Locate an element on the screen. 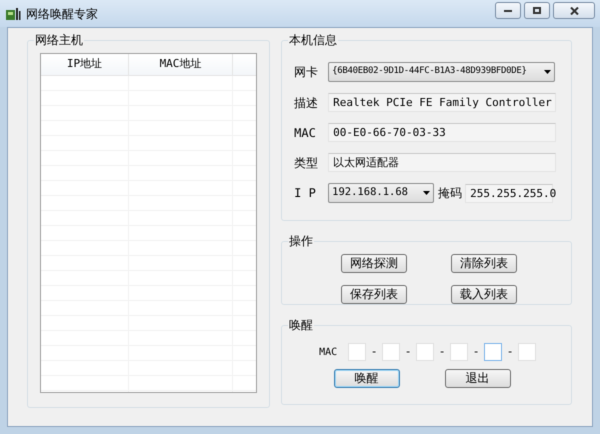 The height and width of the screenshot is (434, 600). action-button: 唤醒 is located at coordinates (367, 378).